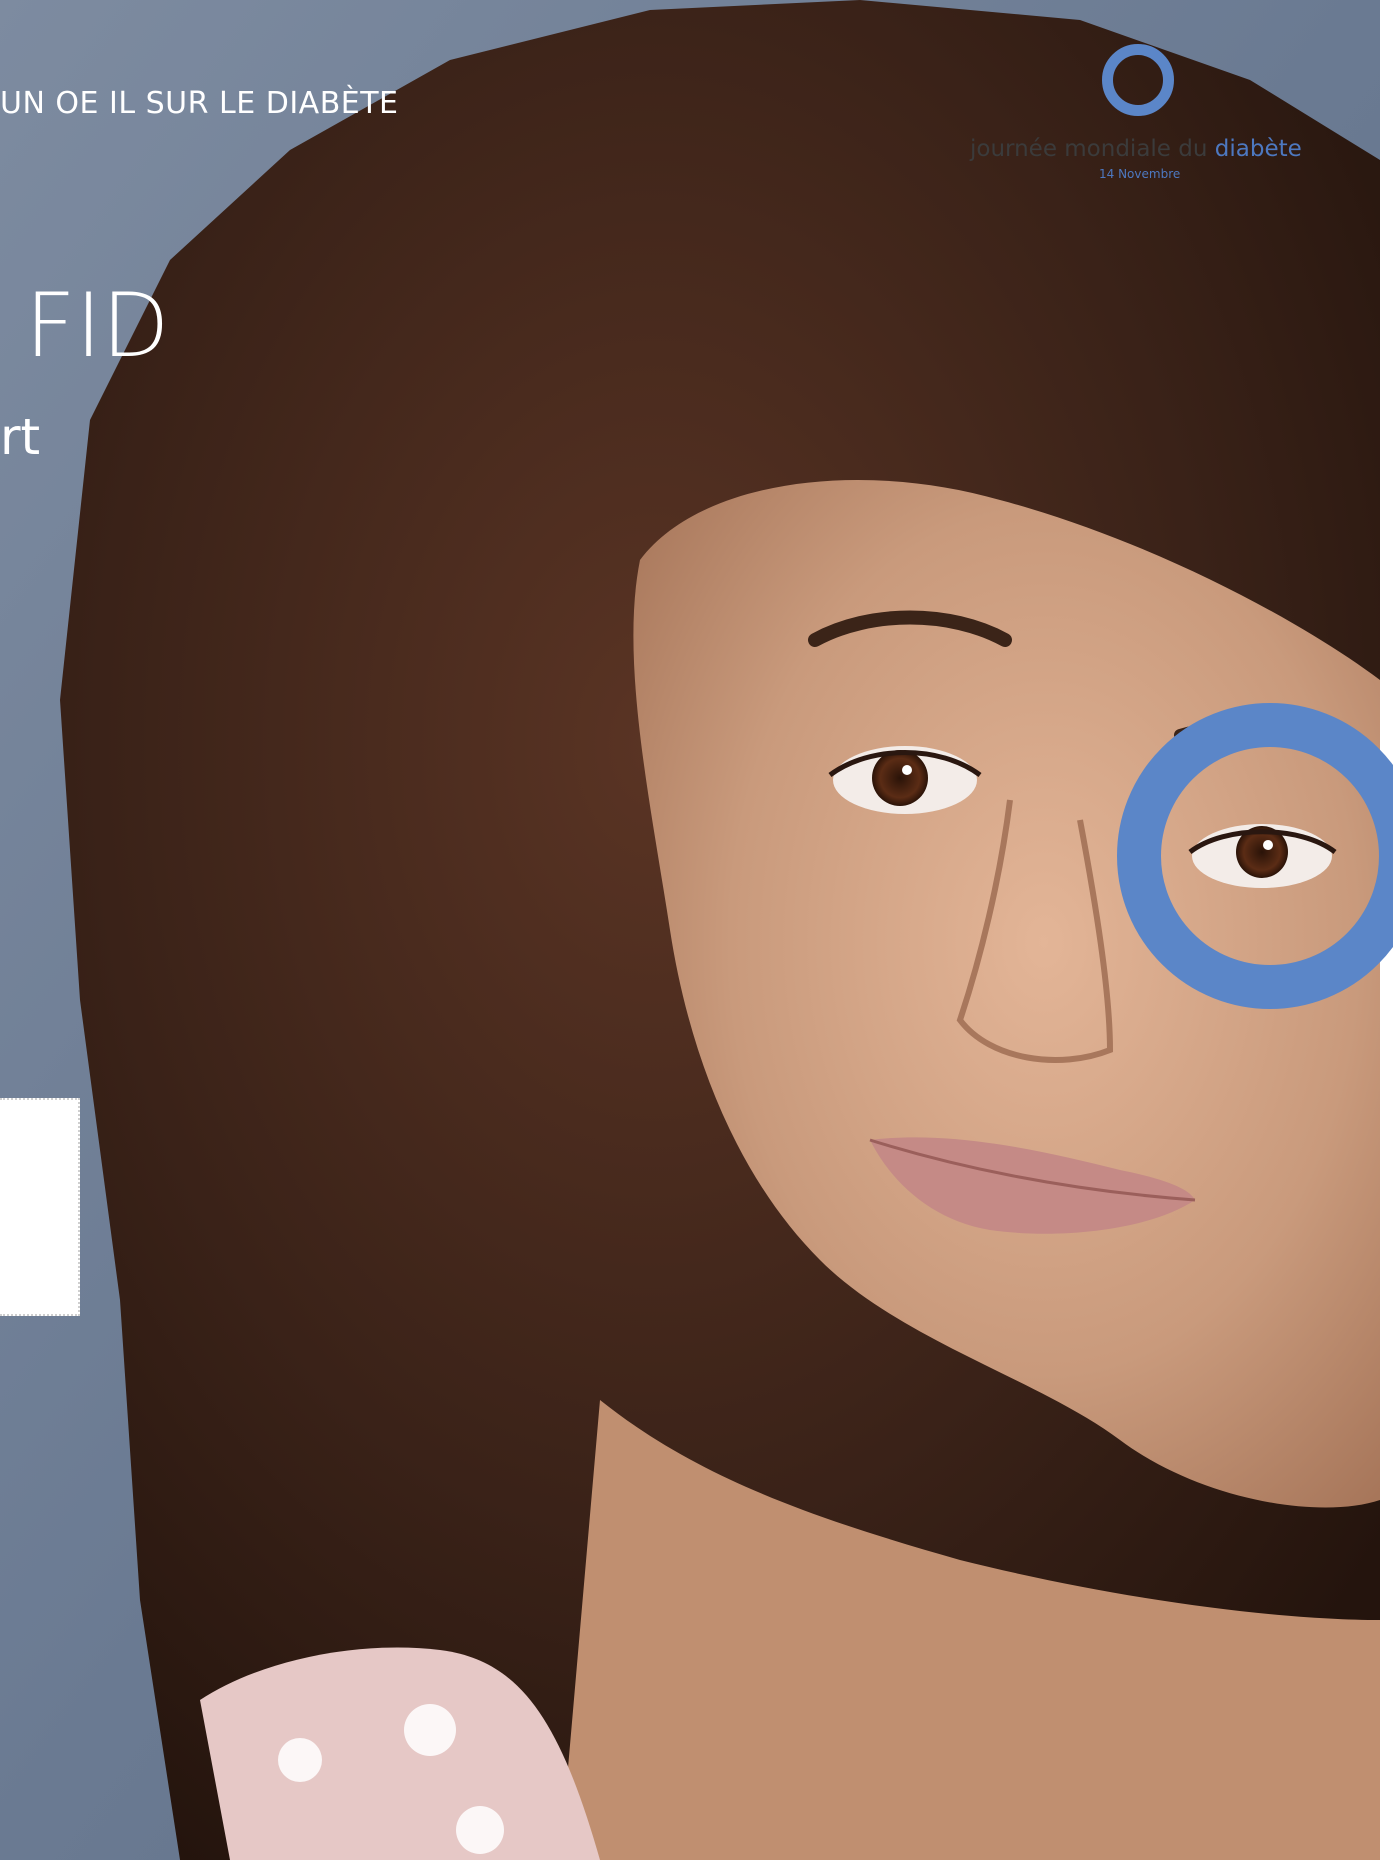 The width and height of the screenshot is (1393, 1865). Describe the element at coordinates (1089, 149) in the screenshot. I see `logo-text-main: journée mondiale du` at that location.